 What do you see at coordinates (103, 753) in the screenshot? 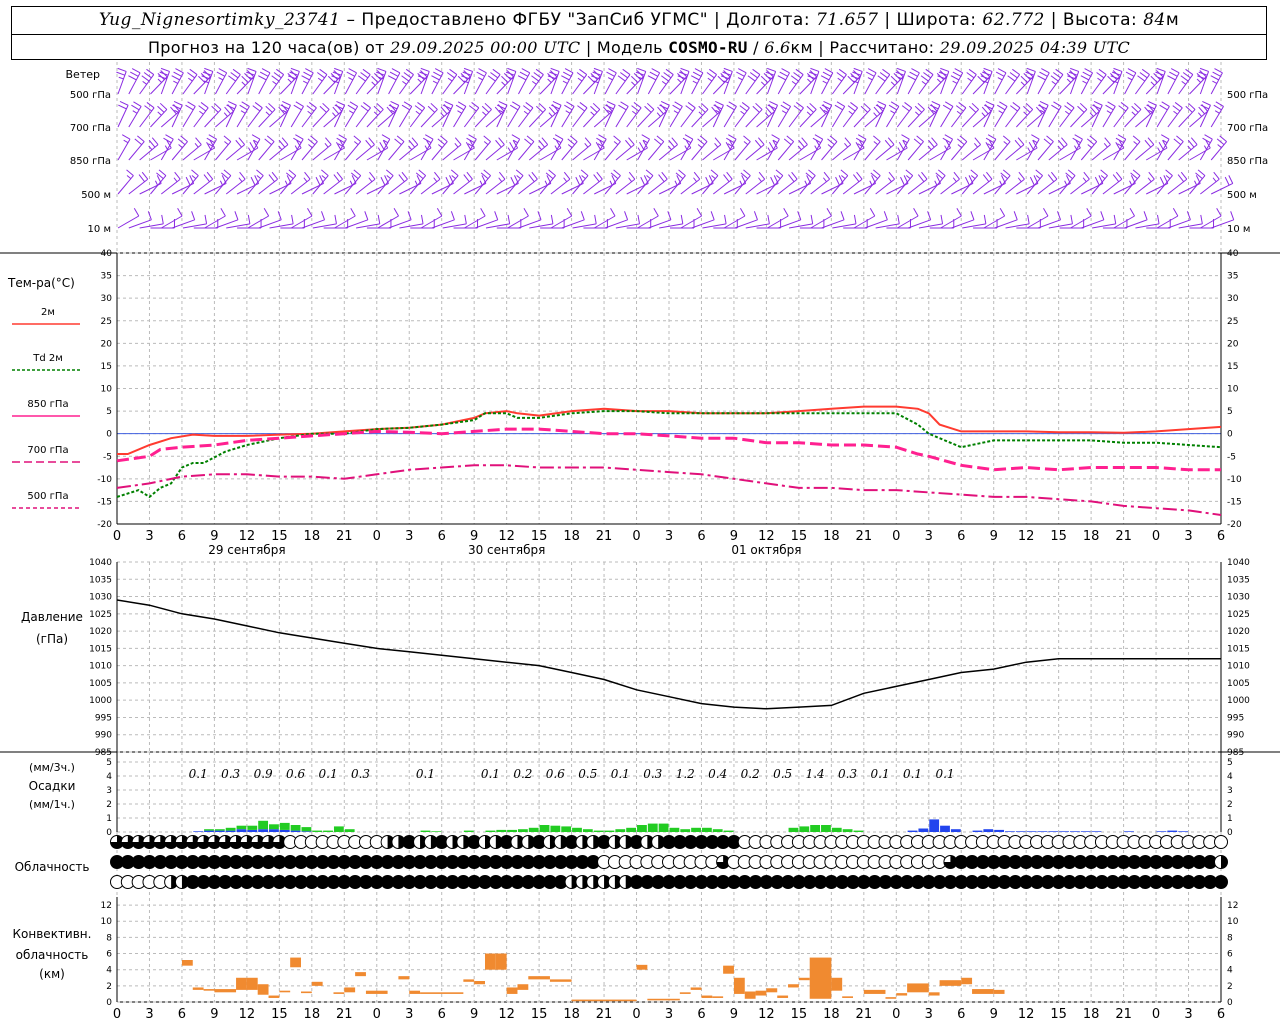
I see `press-tick-left: 985` at bounding box center [103, 753].